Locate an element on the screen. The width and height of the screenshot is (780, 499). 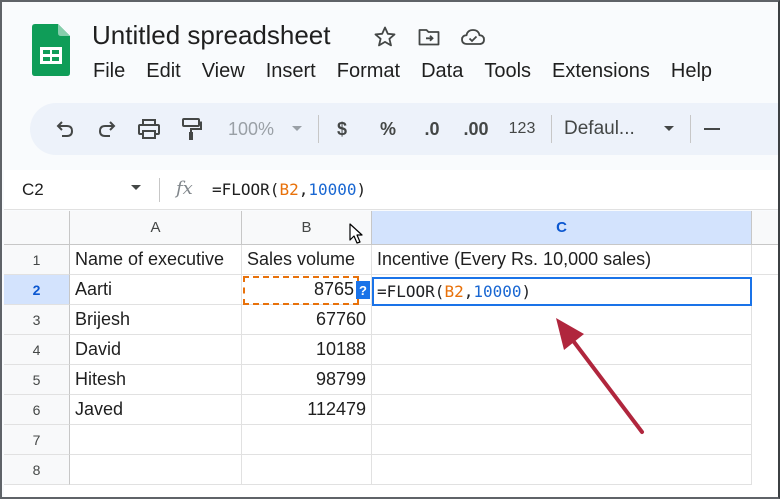
currency-format-button: $ is located at coordinates (342, 129).